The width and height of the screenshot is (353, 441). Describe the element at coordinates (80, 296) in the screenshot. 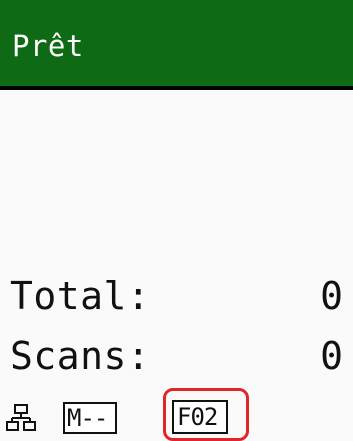

I see `total-label: Total:` at that location.